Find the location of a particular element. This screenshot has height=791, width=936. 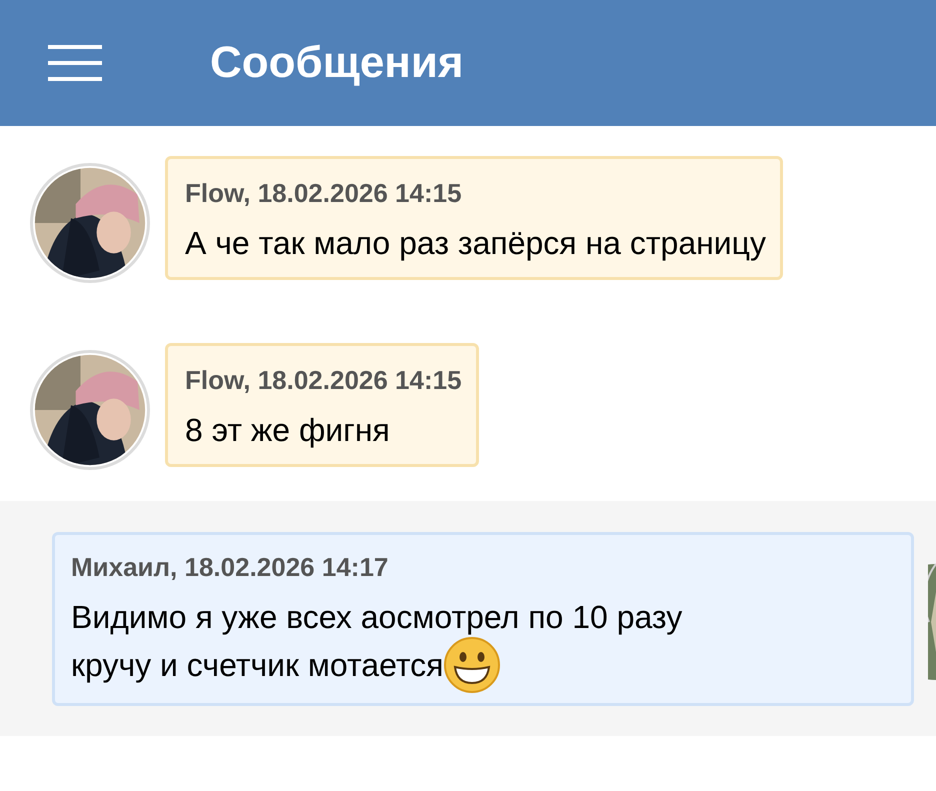

message-text: Видимо я уже всех аосмотрел по 10 разу is located at coordinates (376, 617).